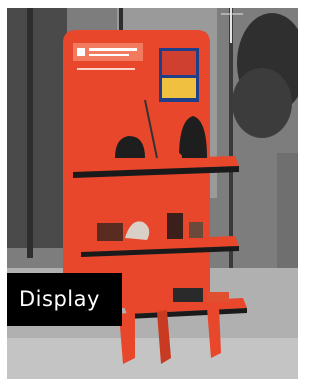 The image size is (320, 379). Describe the element at coordinates (64, 299) in the screenshot. I see `caption-label: Display` at that location.